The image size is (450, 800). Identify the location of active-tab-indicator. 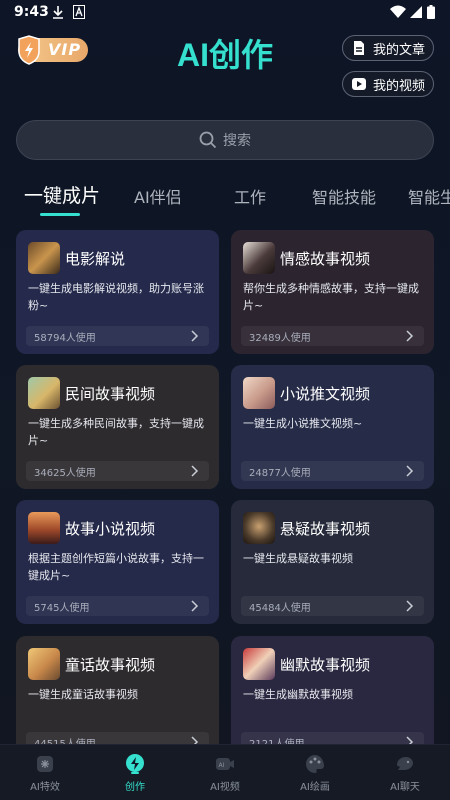
(60, 214).